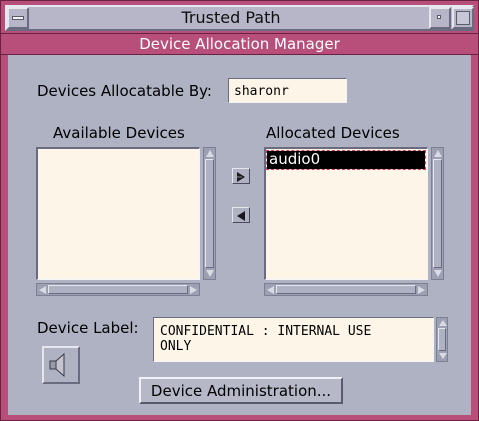  Describe the element at coordinates (239, 44) in the screenshot. I see `app-banner: Device Allocation Manager` at that location.